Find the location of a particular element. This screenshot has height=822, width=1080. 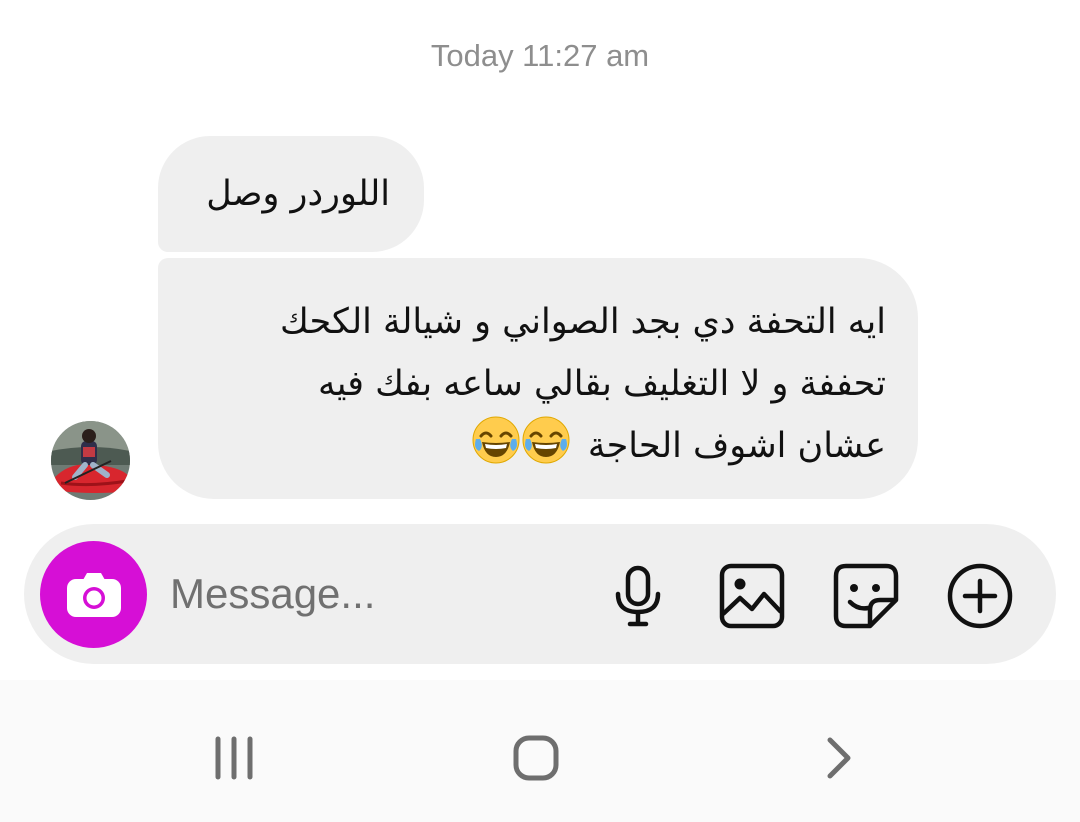

message-input is located at coordinates (370, 594).